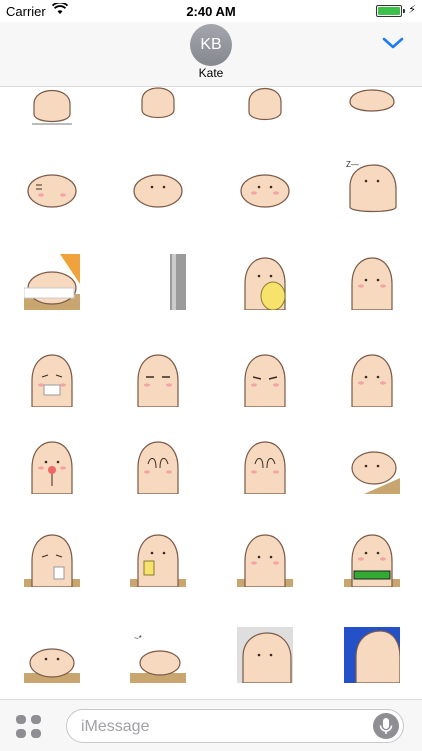 The image size is (422, 751). I want to click on charging-bolt-icon: ⚡, so click(412, 10).